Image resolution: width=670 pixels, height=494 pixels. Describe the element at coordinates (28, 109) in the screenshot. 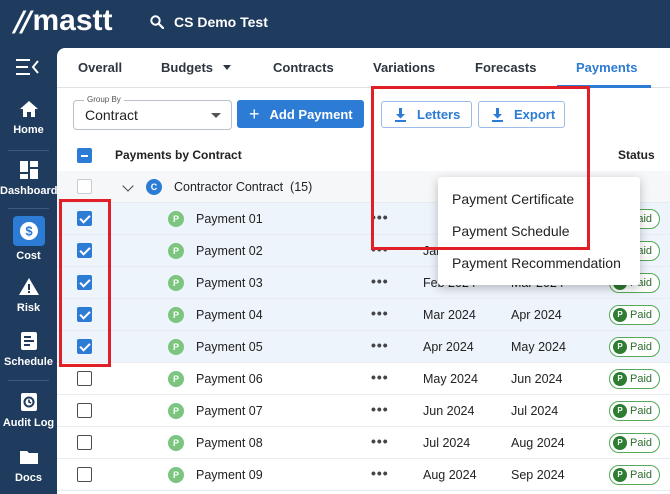

I see `home-icon` at that location.